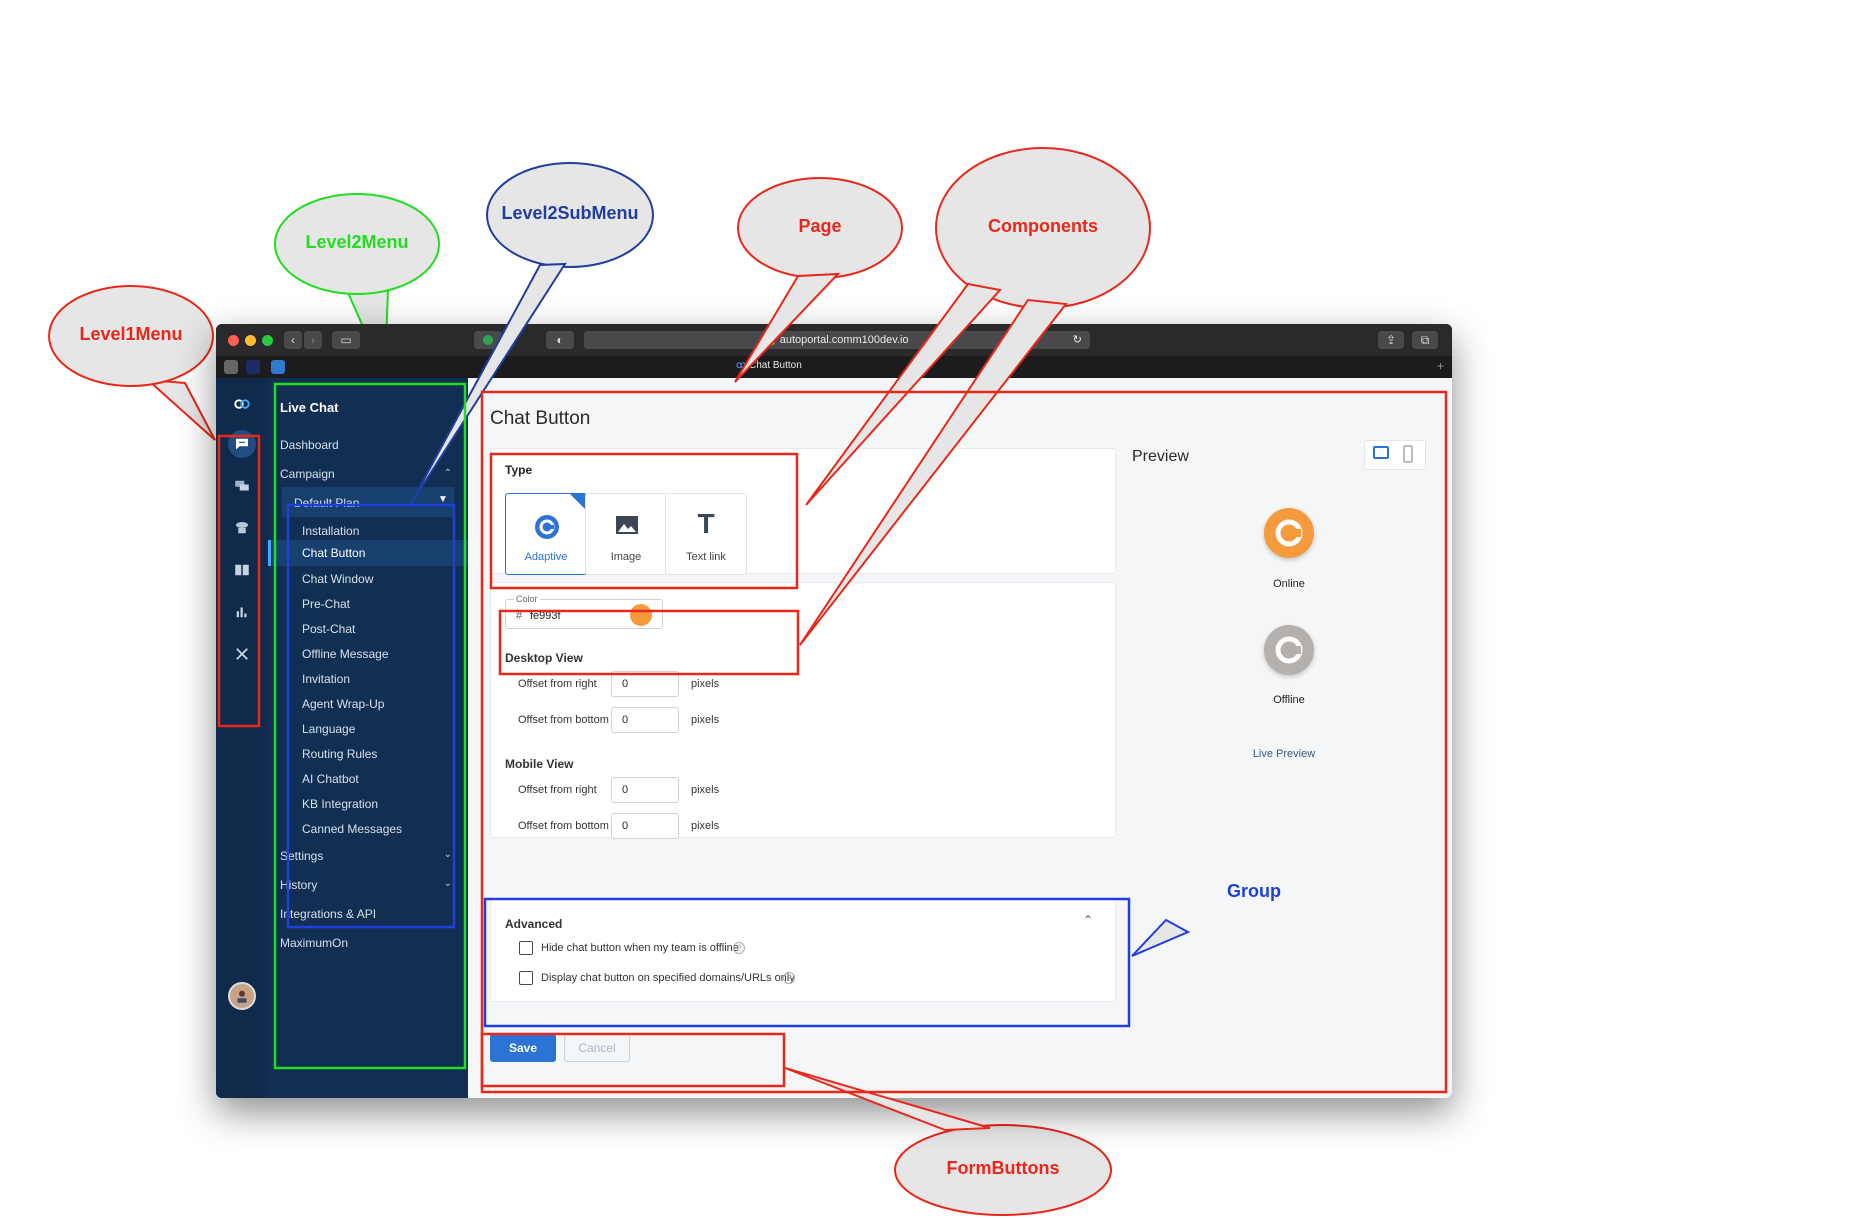  What do you see at coordinates (649, 642) in the screenshot?
I see `color-component-highlight` at bounding box center [649, 642].